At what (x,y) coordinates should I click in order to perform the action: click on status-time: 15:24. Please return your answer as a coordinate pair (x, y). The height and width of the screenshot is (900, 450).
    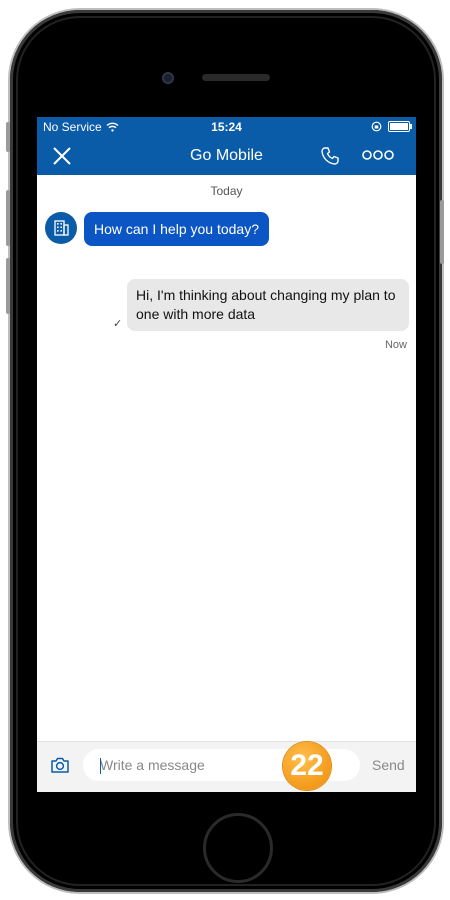
    Looking at the image, I should click on (226, 127).